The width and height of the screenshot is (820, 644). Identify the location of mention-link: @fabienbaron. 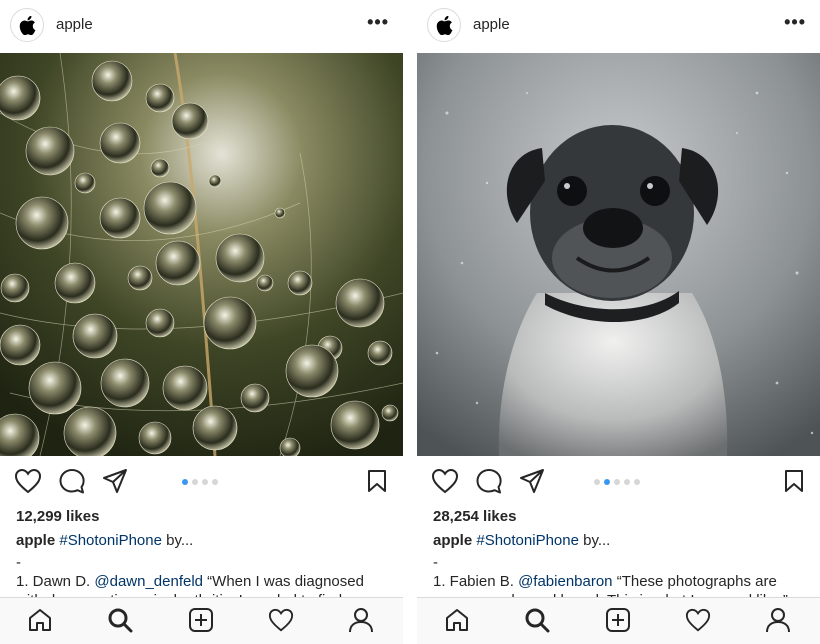
(565, 581).